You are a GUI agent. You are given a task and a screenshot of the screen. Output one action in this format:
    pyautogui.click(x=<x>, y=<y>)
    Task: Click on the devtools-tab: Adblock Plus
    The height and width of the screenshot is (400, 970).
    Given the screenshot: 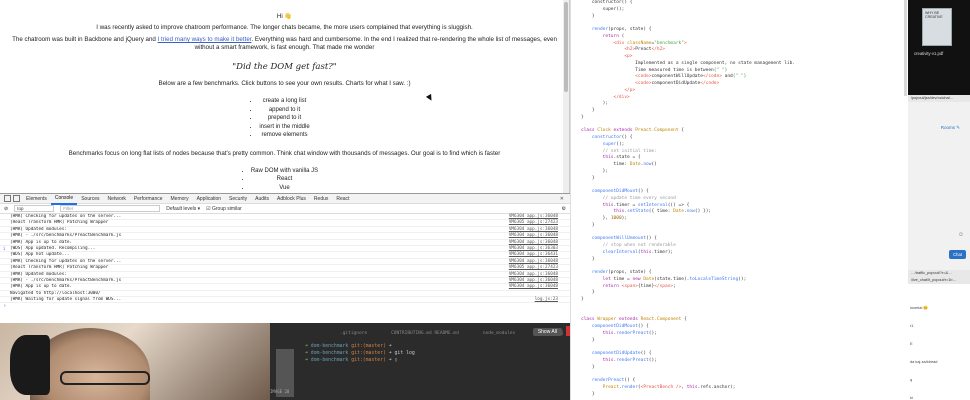 What is the action you would take?
    pyautogui.click(x=291, y=199)
    